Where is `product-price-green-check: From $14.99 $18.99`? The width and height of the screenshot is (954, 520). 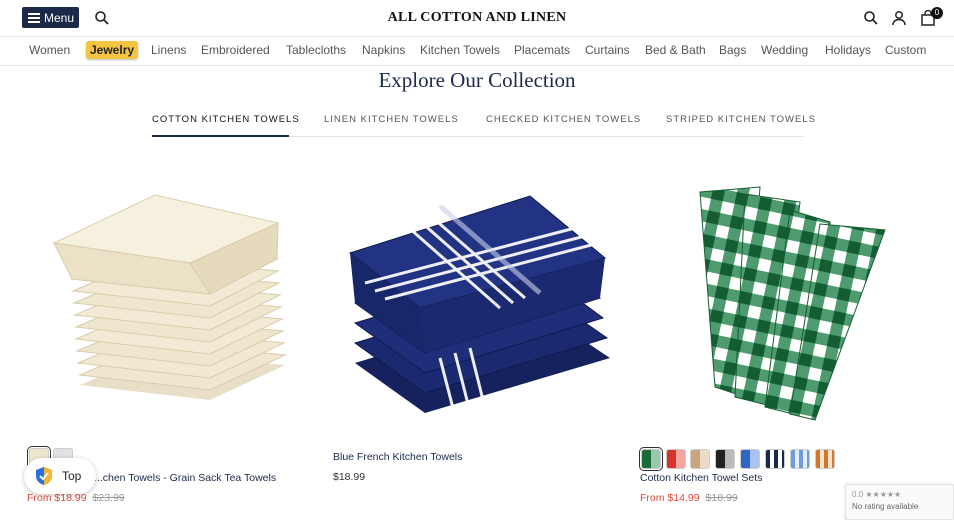
product-price-green-check: From $14.99 $18.99 is located at coordinates (689, 498).